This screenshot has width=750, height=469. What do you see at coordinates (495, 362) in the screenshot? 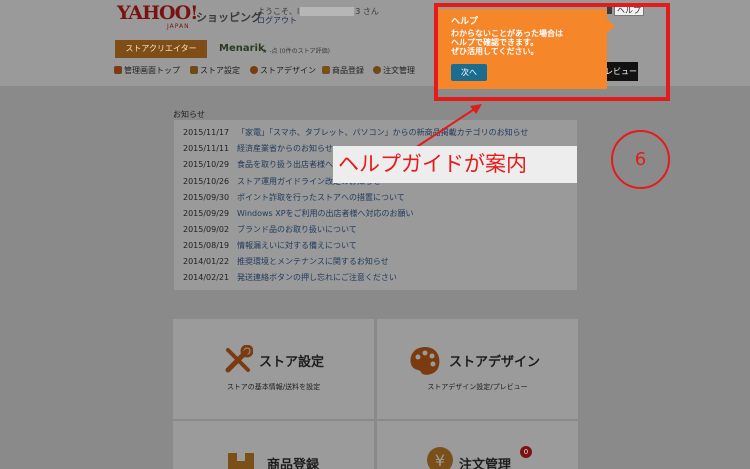
I see `tile-title: ストアデザイン` at bounding box center [495, 362].